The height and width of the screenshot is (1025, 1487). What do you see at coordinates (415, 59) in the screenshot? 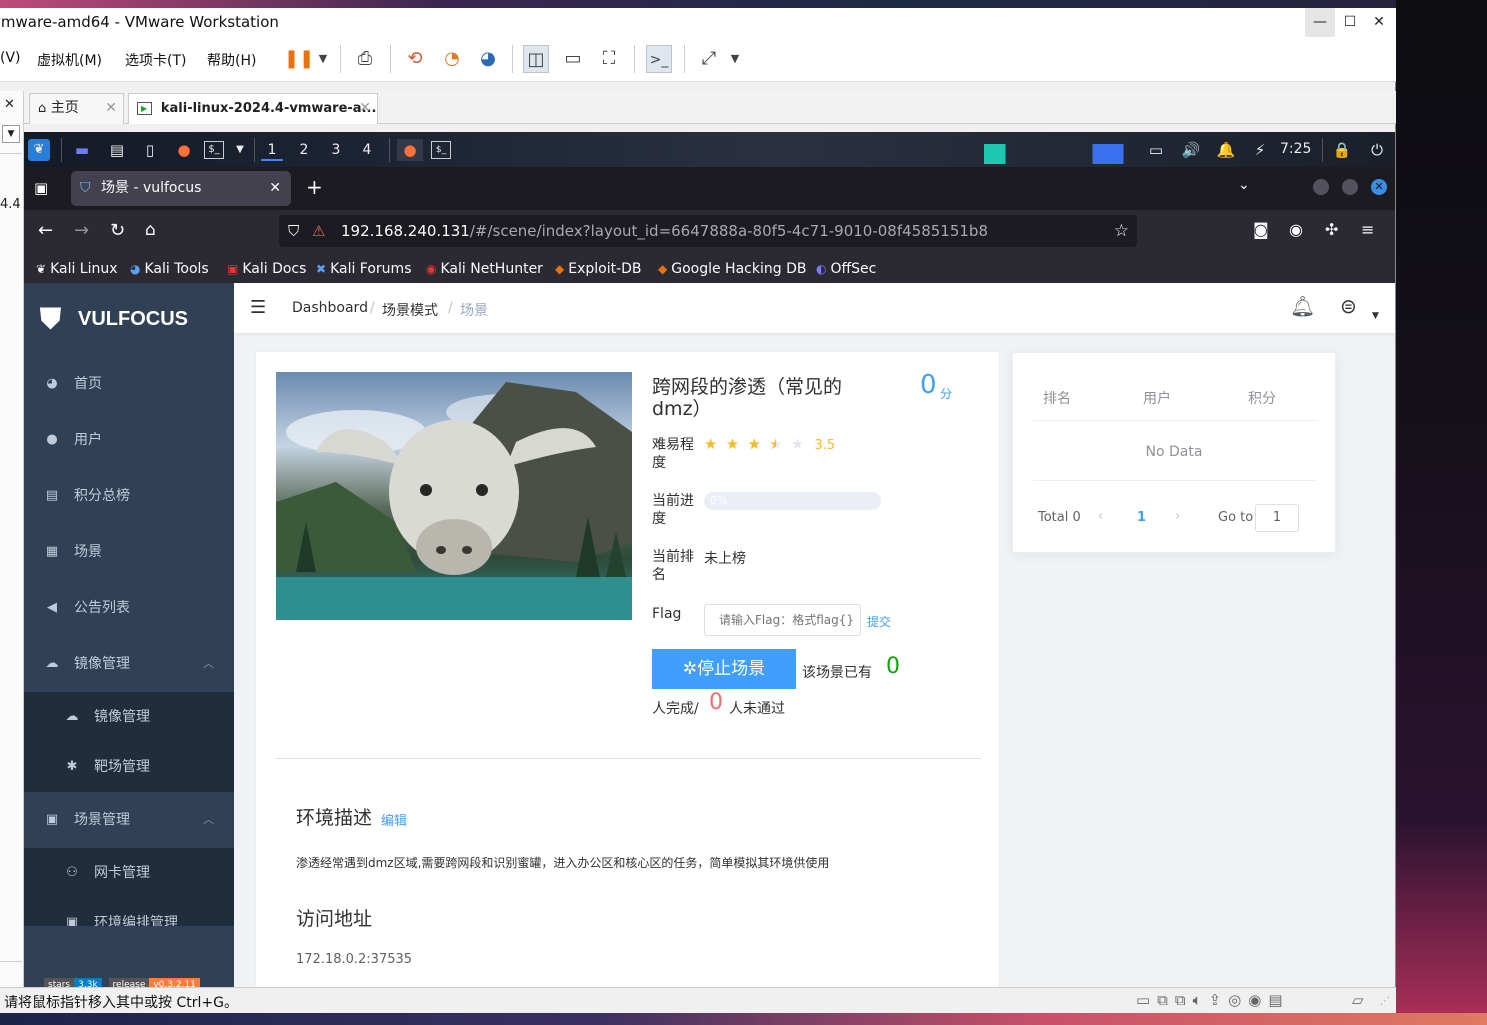
I see `snapshot-icon: ⟲` at bounding box center [415, 59].